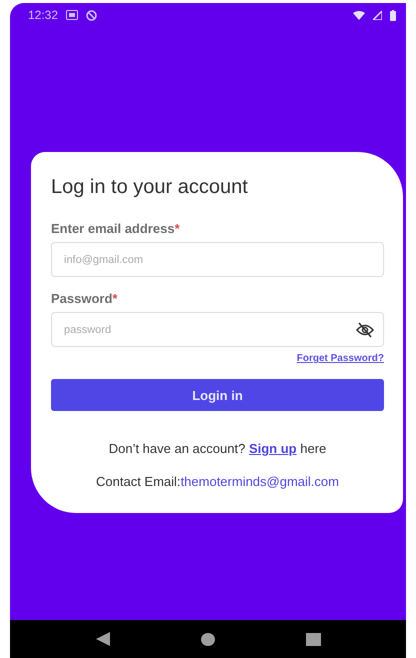 The width and height of the screenshot is (416, 658). What do you see at coordinates (393, 15) in the screenshot?
I see `battery-icon` at bounding box center [393, 15].